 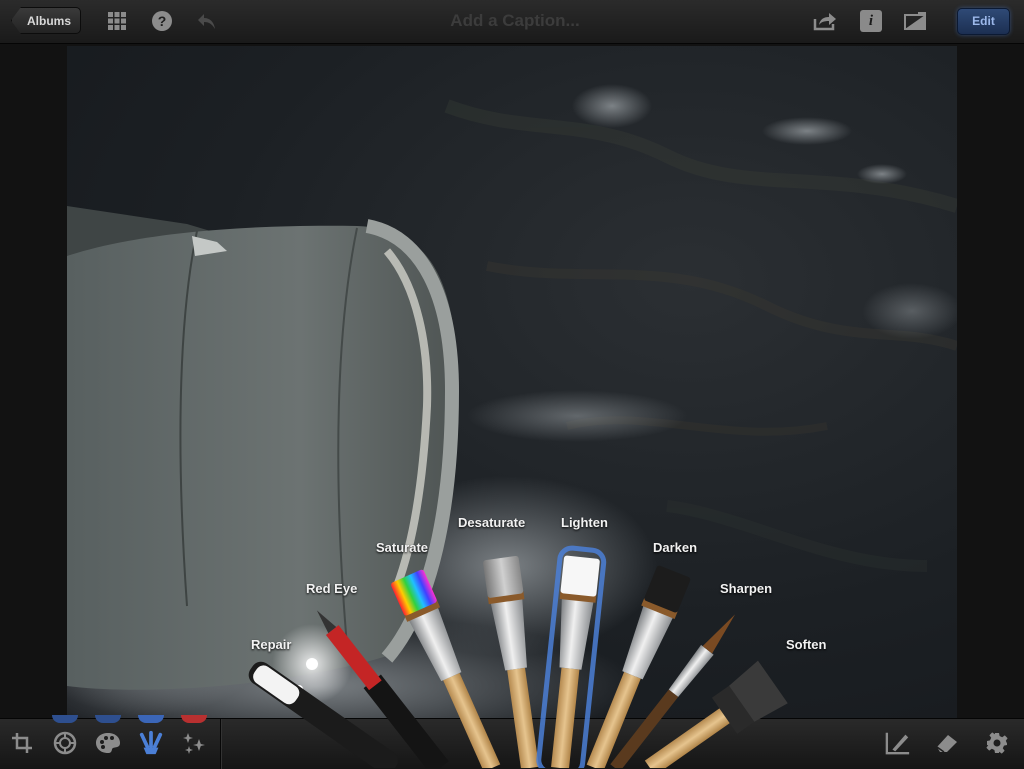 I want to click on crop-icon, so click(x=22, y=743).